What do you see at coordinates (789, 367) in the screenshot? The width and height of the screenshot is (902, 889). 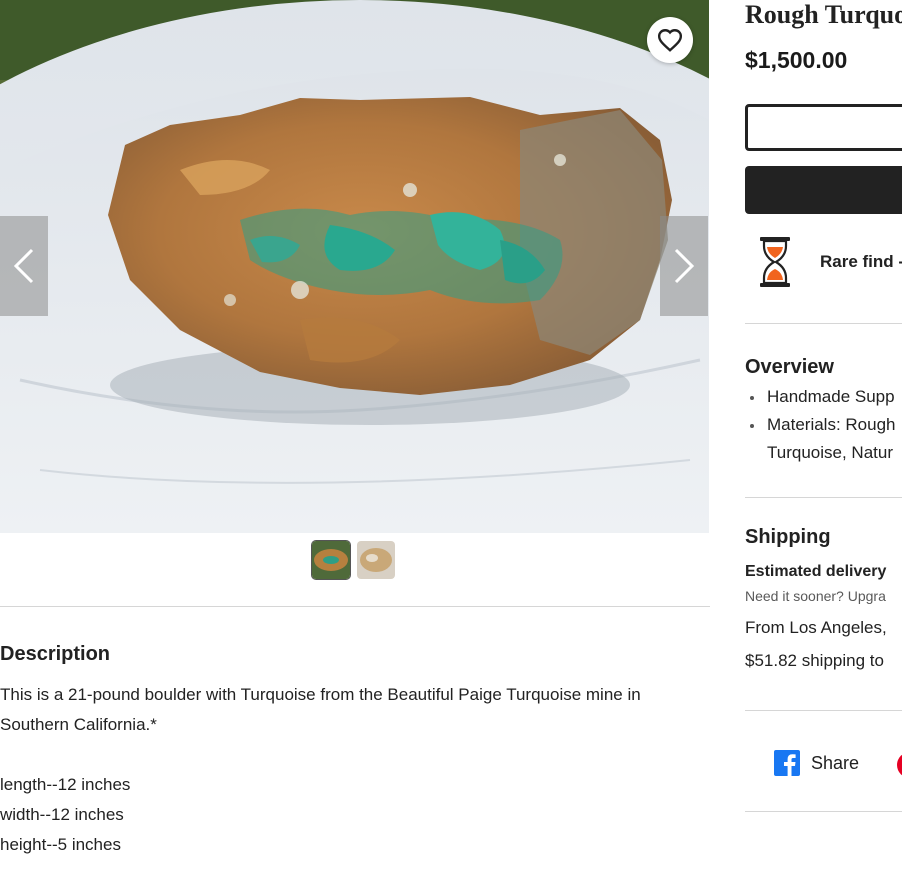 I see `overview-heading: Overview` at bounding box center [789, 367].